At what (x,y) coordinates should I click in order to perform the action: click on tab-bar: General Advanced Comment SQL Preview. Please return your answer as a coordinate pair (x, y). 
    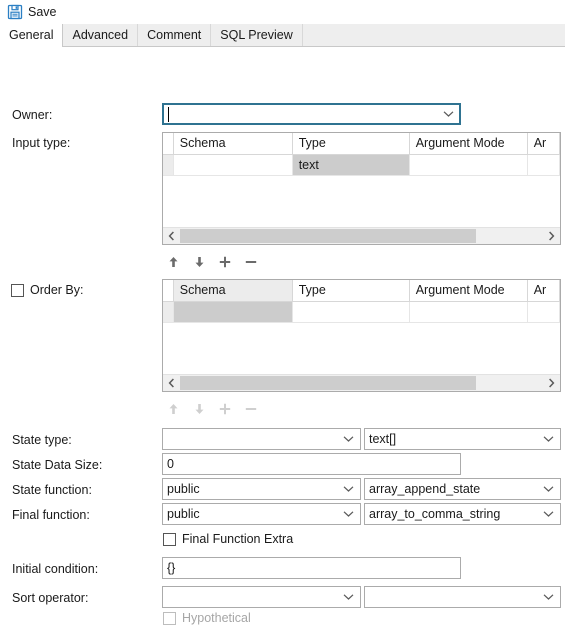
    Looking at the image, I should click on (282, 35).